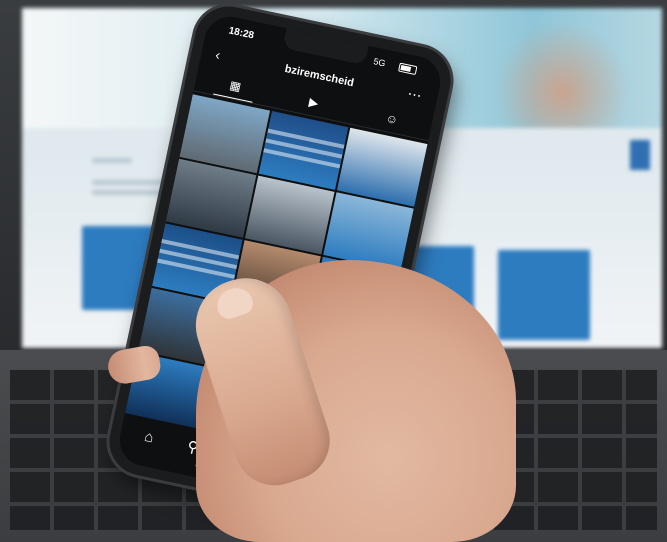  What do you see at coordinates (241, 33) in the screenshot?
I see `status-time: 18:28` at bounding box center [241, 33].